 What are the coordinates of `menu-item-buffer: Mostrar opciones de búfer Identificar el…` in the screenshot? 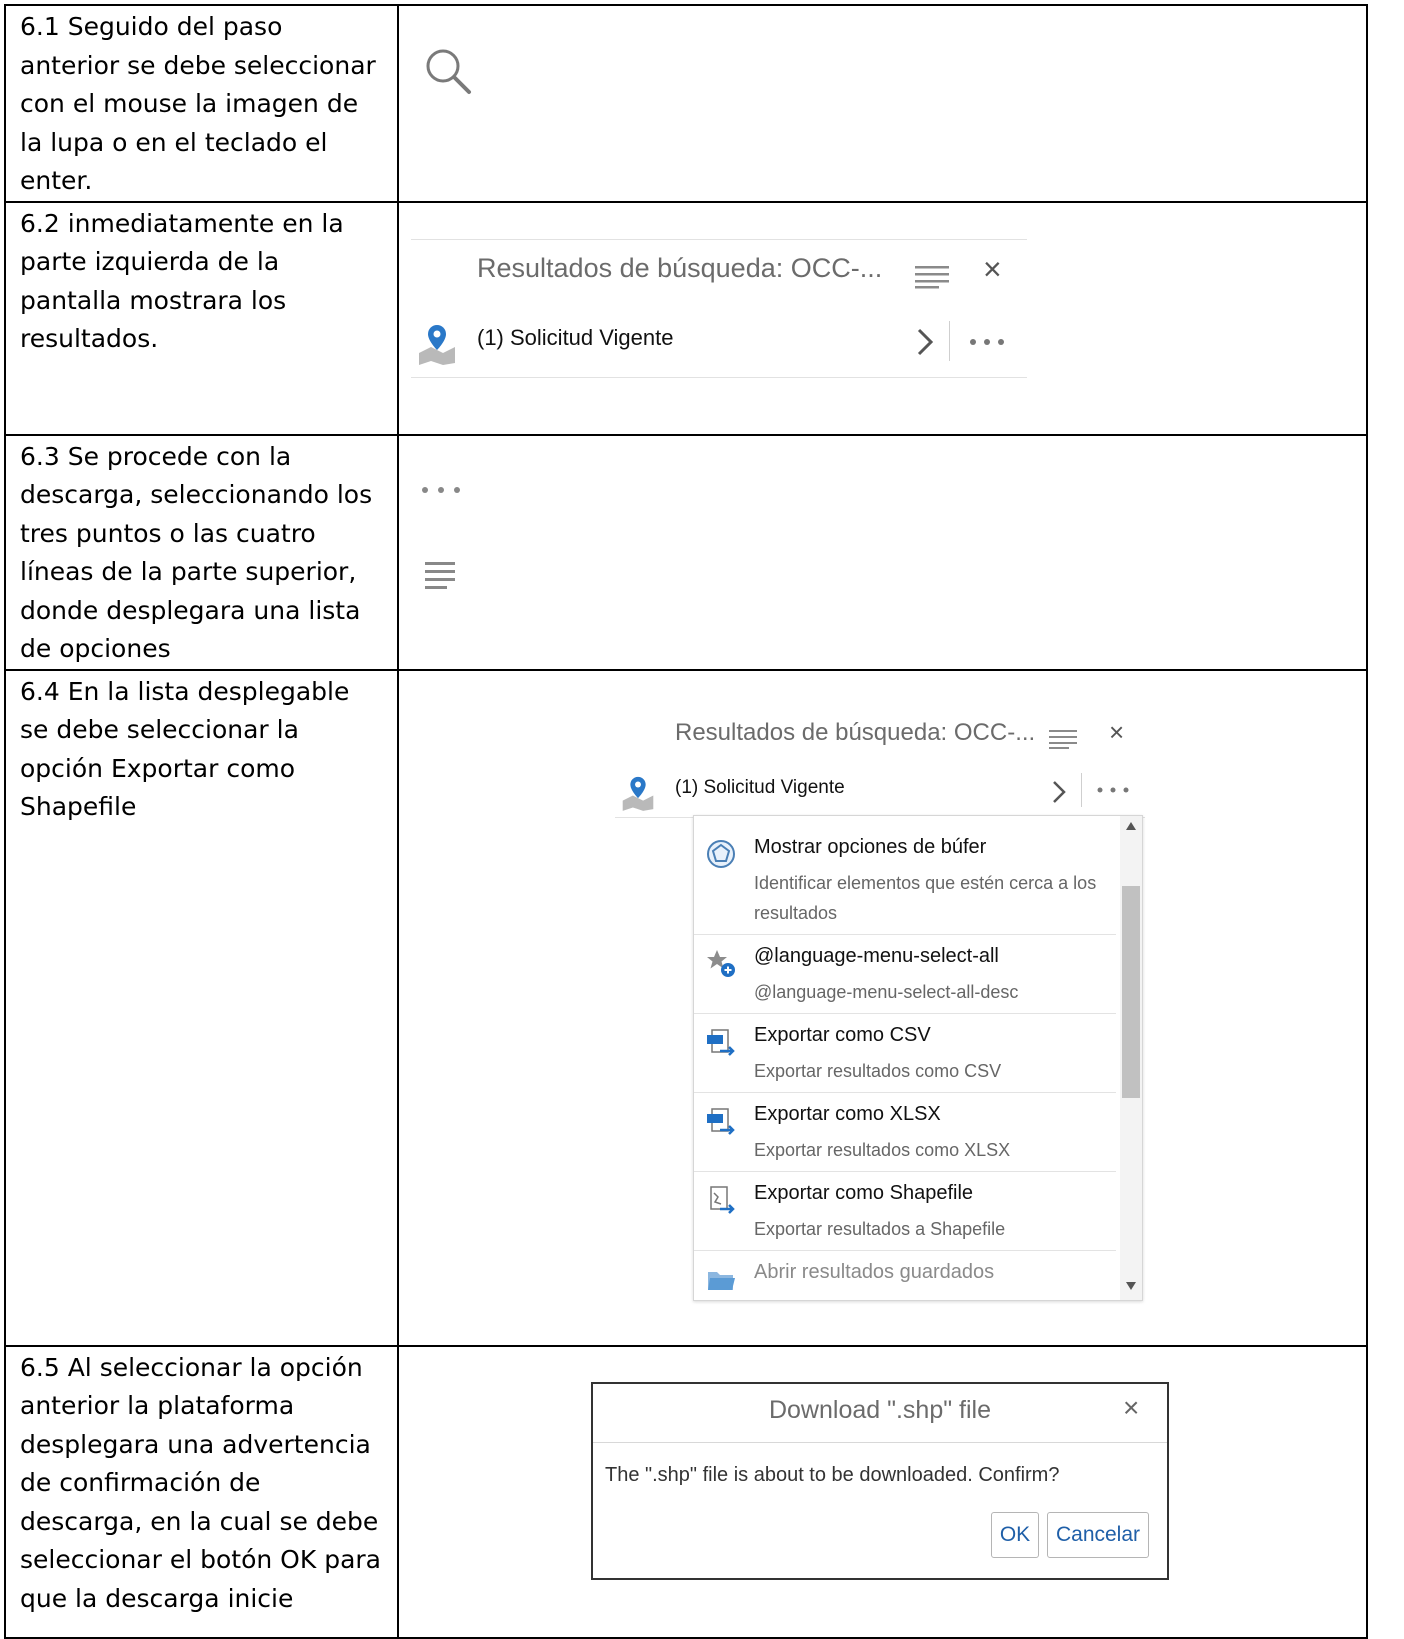 It's located at (905, 880).